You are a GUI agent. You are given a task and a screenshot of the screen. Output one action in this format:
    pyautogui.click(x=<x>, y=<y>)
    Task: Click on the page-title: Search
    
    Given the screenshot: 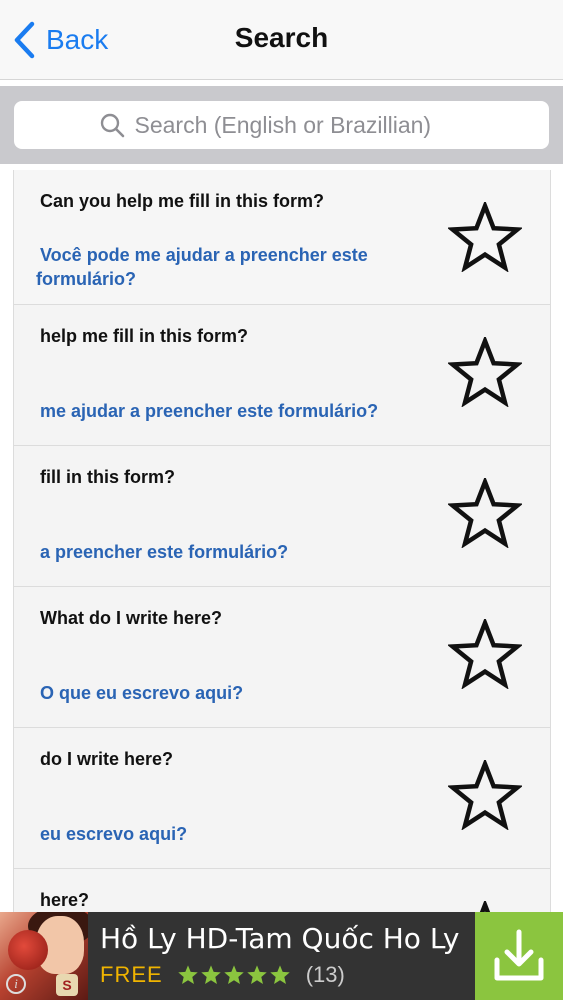 What is the action you would take?
    pyautogui.click(x=281, y=37)
    